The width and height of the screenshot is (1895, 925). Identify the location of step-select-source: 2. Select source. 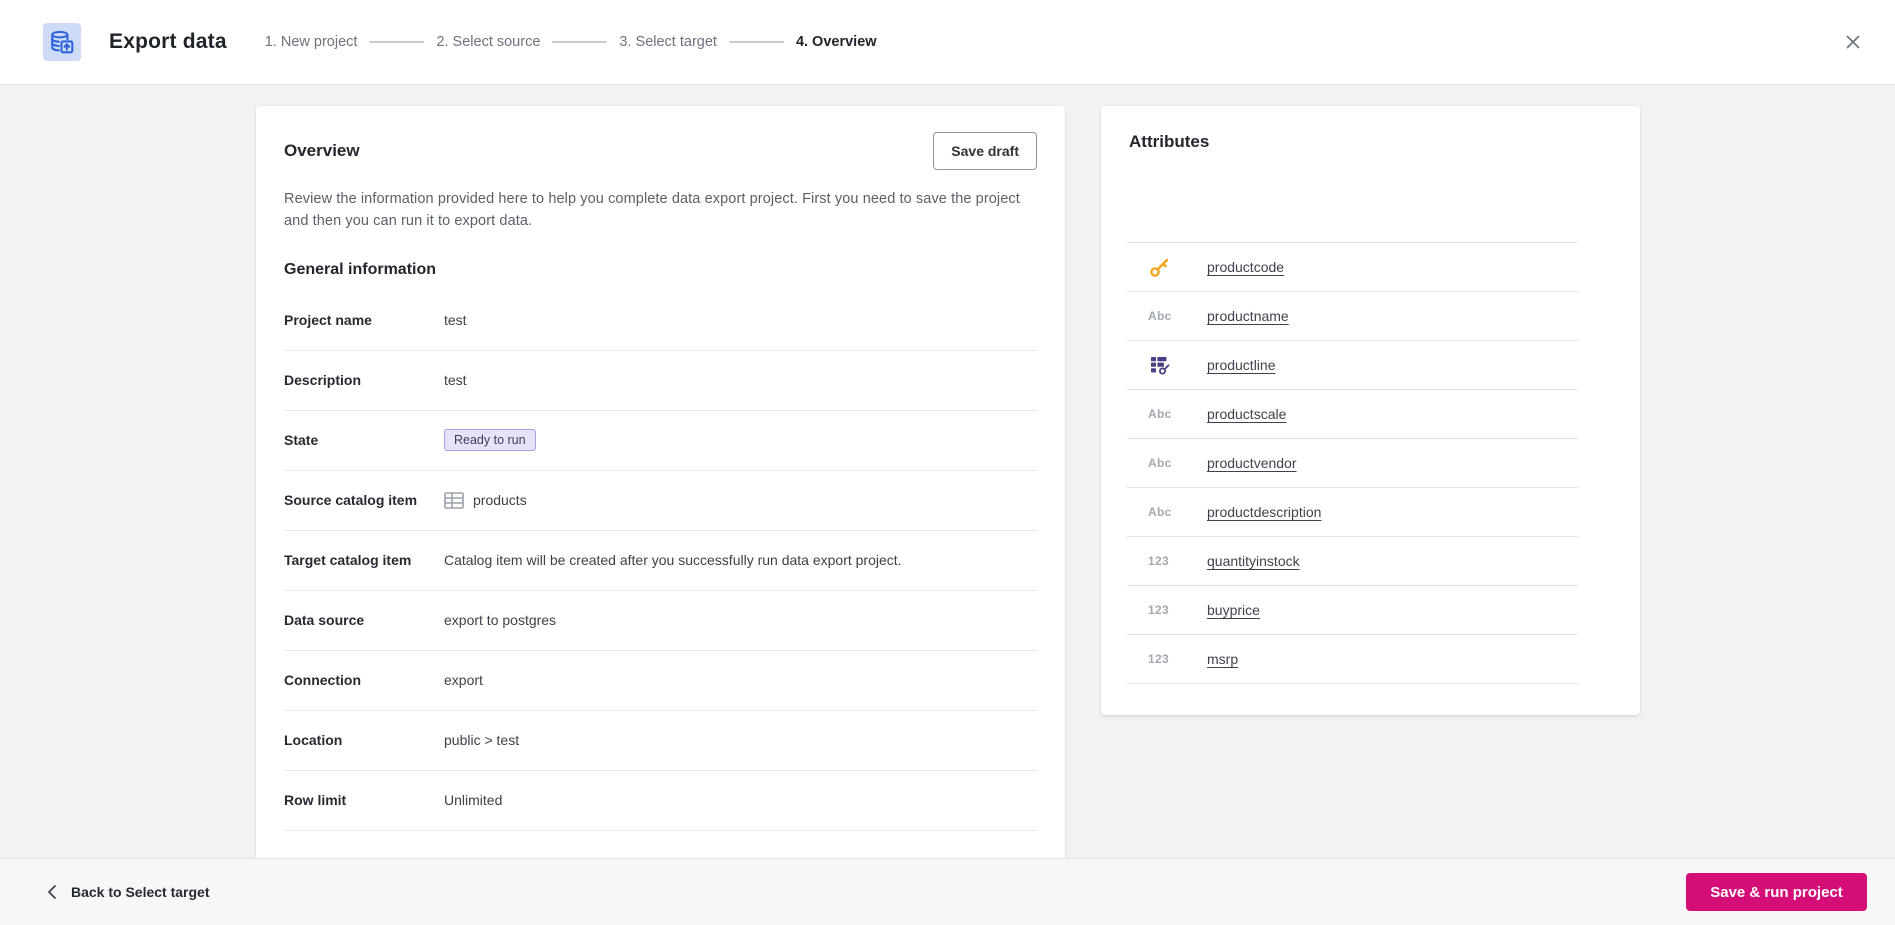
(488, 42).